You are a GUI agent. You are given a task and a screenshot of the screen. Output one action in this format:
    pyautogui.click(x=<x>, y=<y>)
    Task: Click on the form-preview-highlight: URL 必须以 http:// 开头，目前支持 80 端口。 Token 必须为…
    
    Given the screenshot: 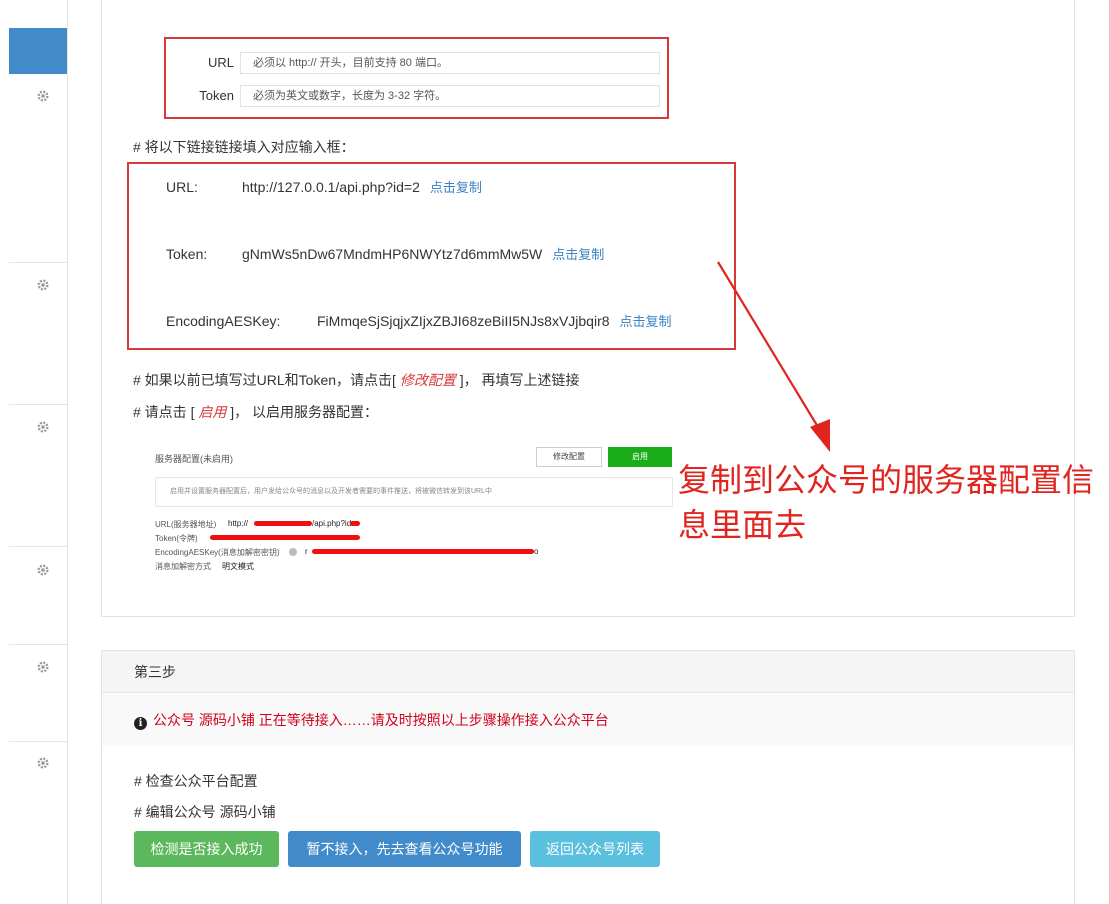 What is the action you would take?
    pyautogui.click(x=416, y=78)
    